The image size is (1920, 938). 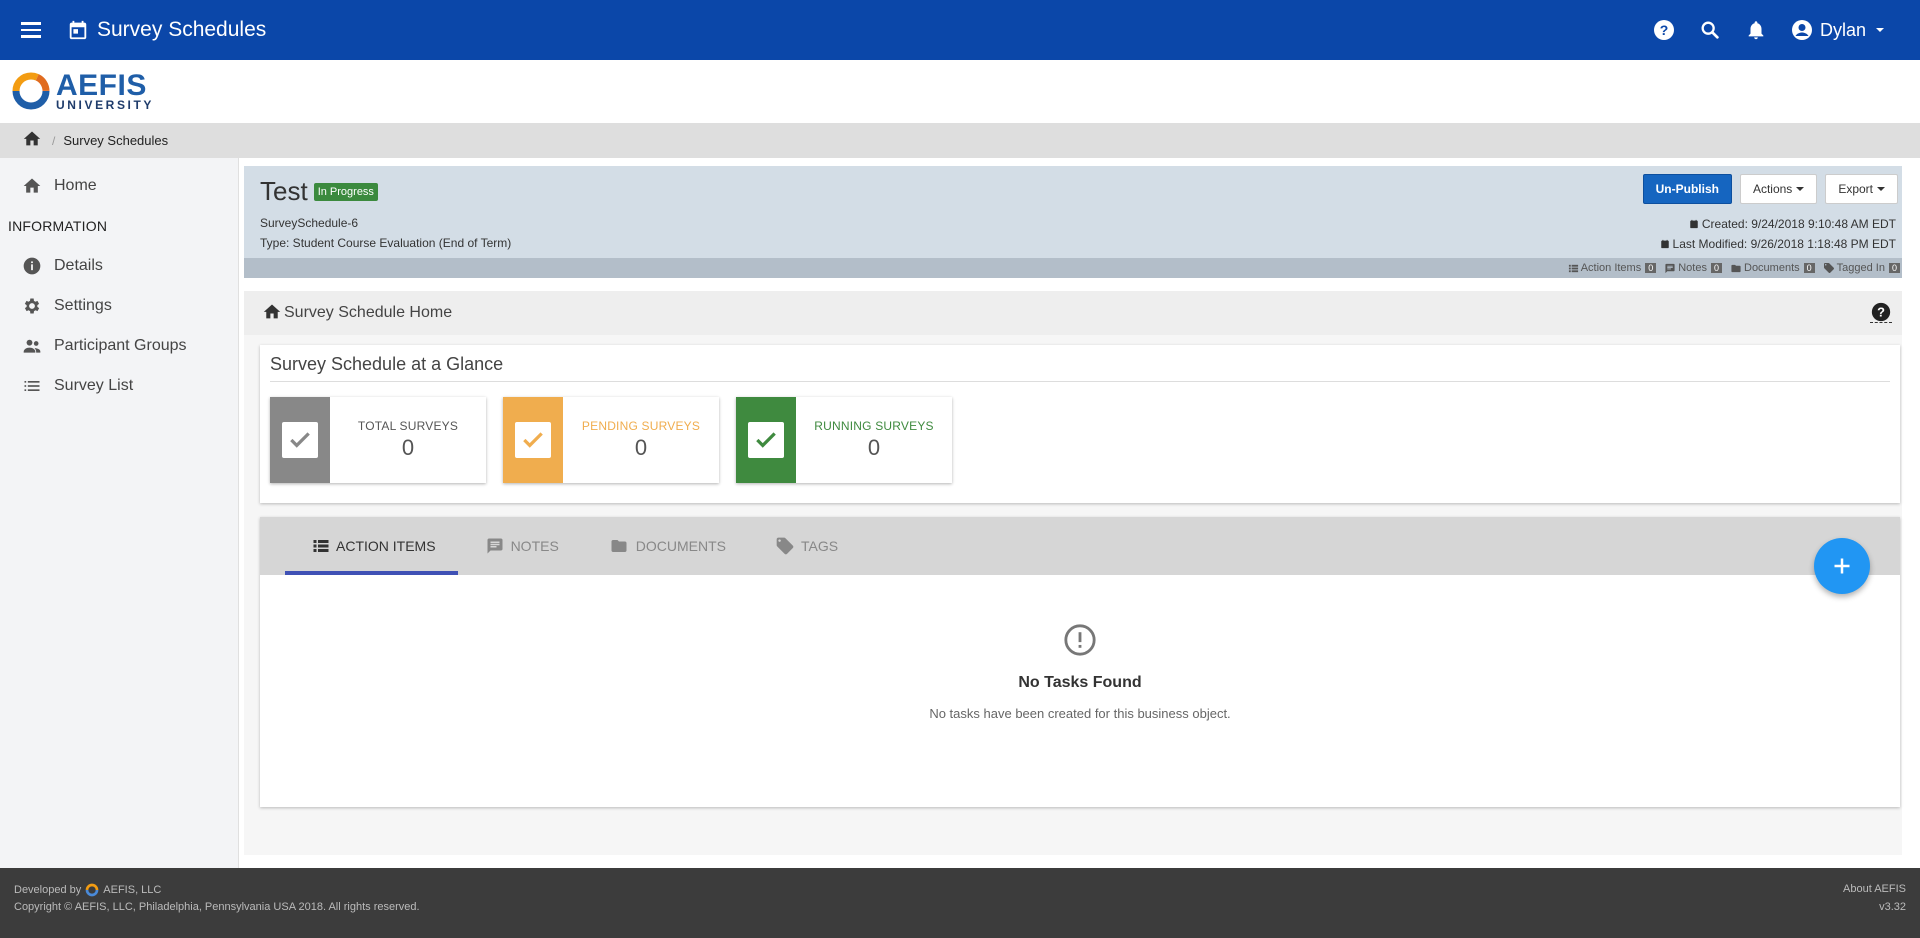 What do you see at coordinates (1842, 566) in the screenshot?
I see `add-button` at bounding box center [1842, 566].